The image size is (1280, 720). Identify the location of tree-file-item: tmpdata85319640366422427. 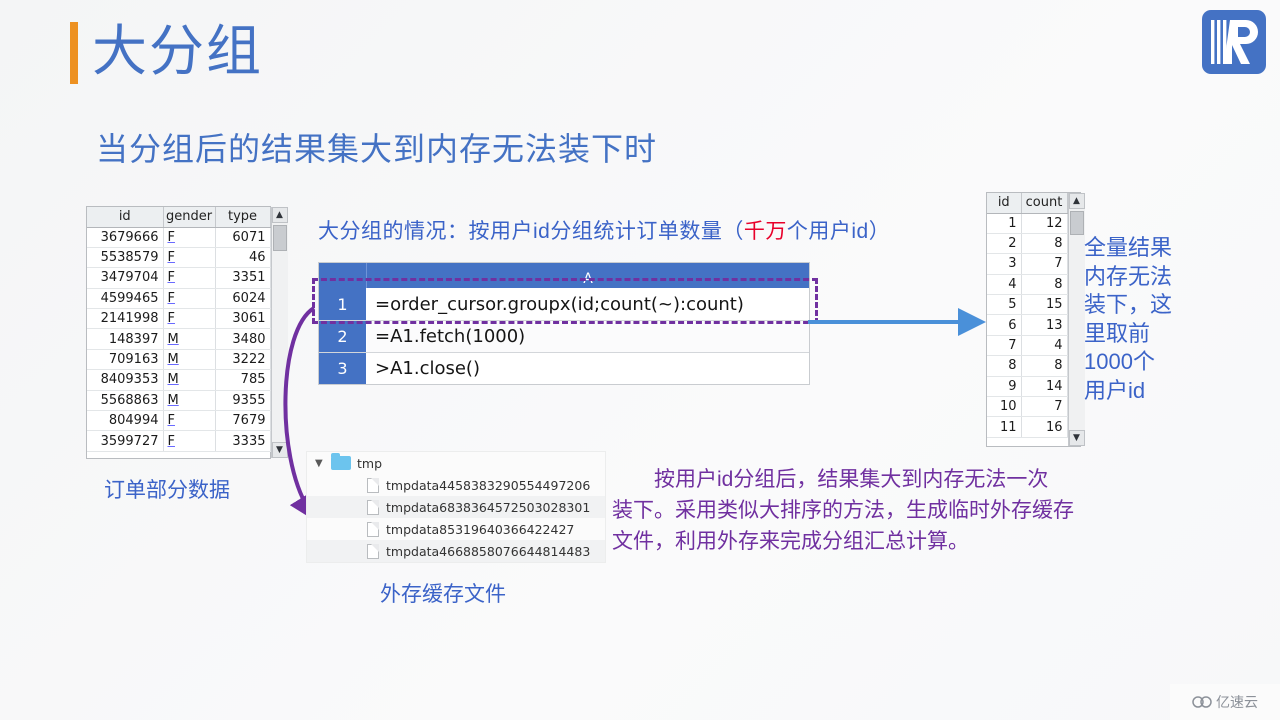
(456, 529).